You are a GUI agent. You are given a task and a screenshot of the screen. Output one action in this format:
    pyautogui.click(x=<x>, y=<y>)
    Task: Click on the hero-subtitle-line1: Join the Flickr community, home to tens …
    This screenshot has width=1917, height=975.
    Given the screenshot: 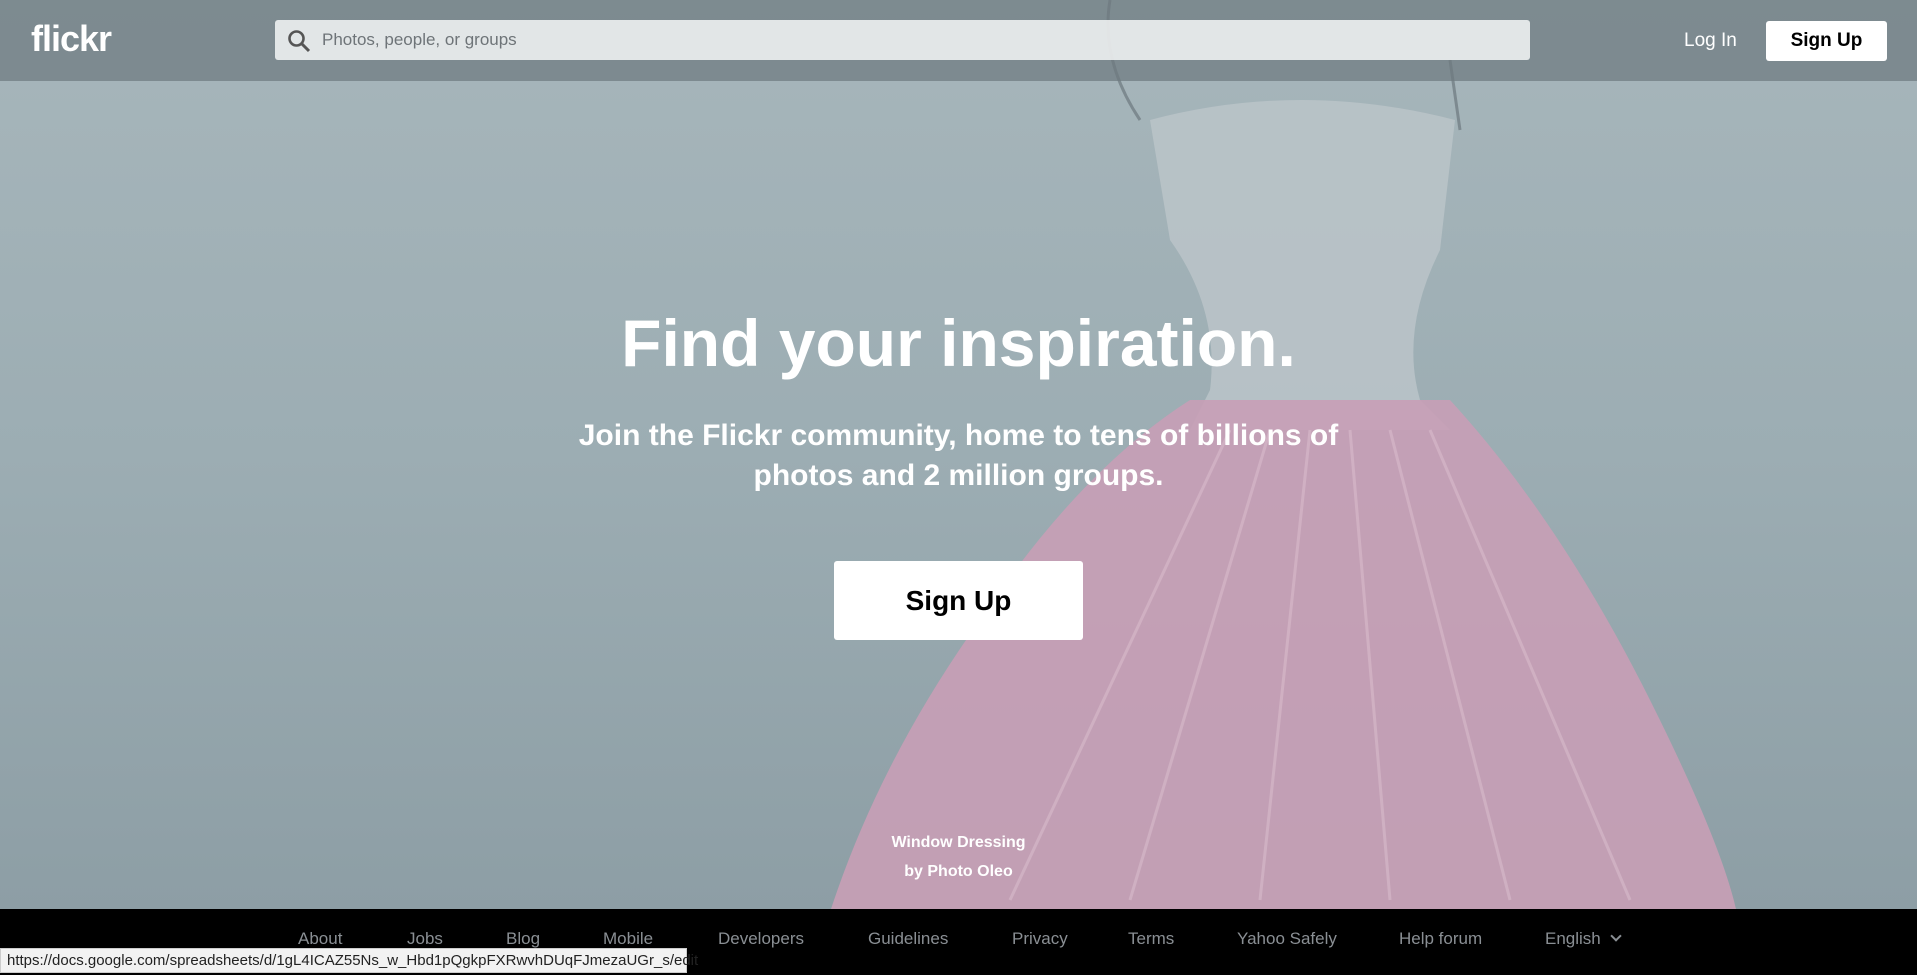 What is the action you would take?
    pyautogui.click(x=958, y=435)
    